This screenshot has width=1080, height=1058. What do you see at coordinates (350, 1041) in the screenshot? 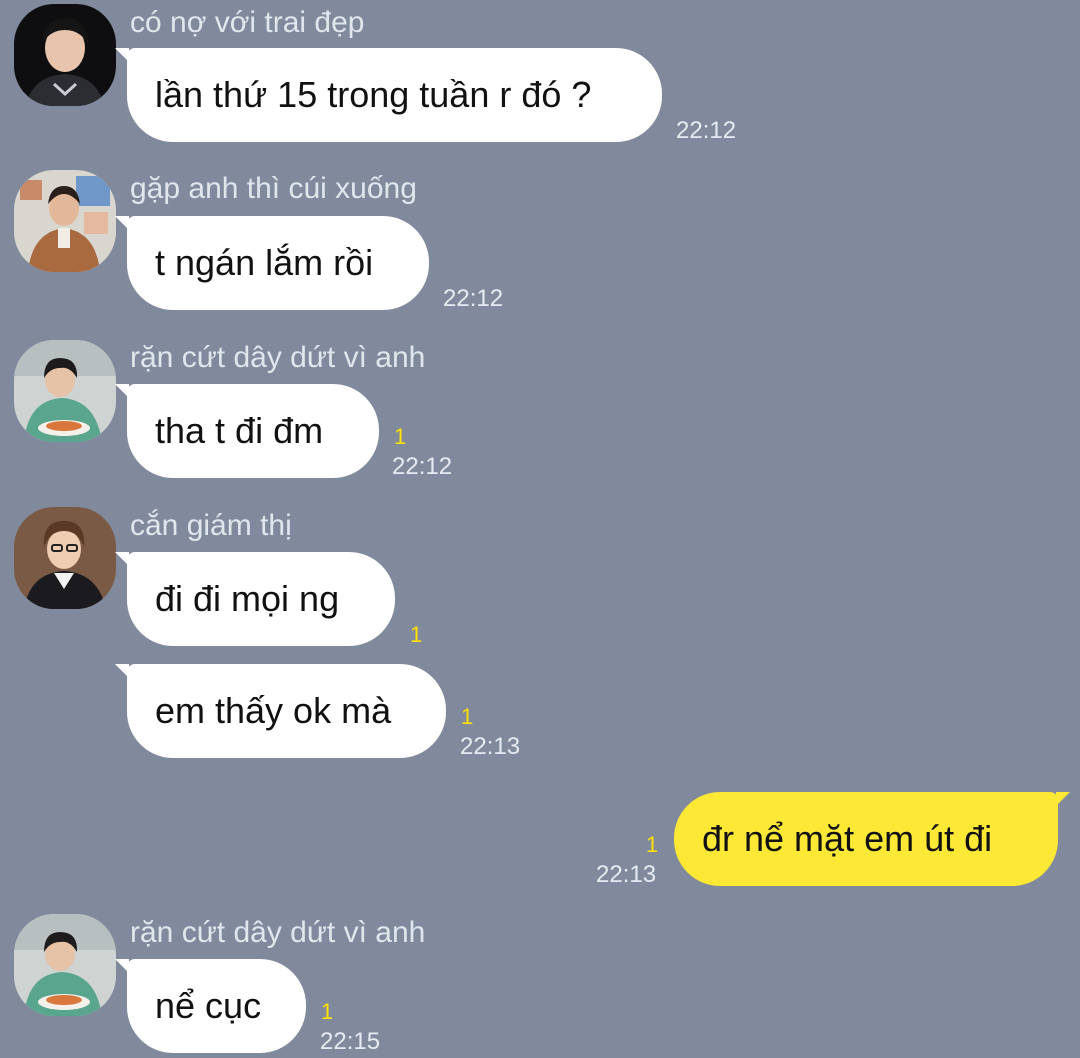
I see `message-time: 22:15` at bounding box center [350, 1041].